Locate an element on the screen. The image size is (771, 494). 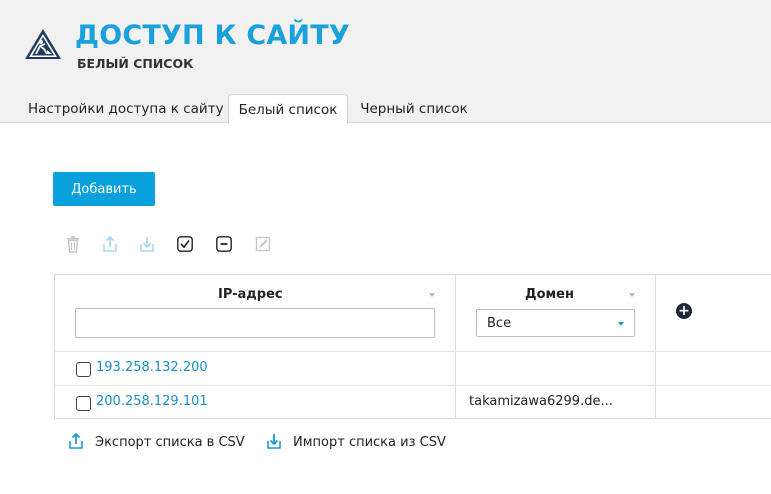
export-csv-label: Экспорт списка в CSV is located at coordinates (170, 442).